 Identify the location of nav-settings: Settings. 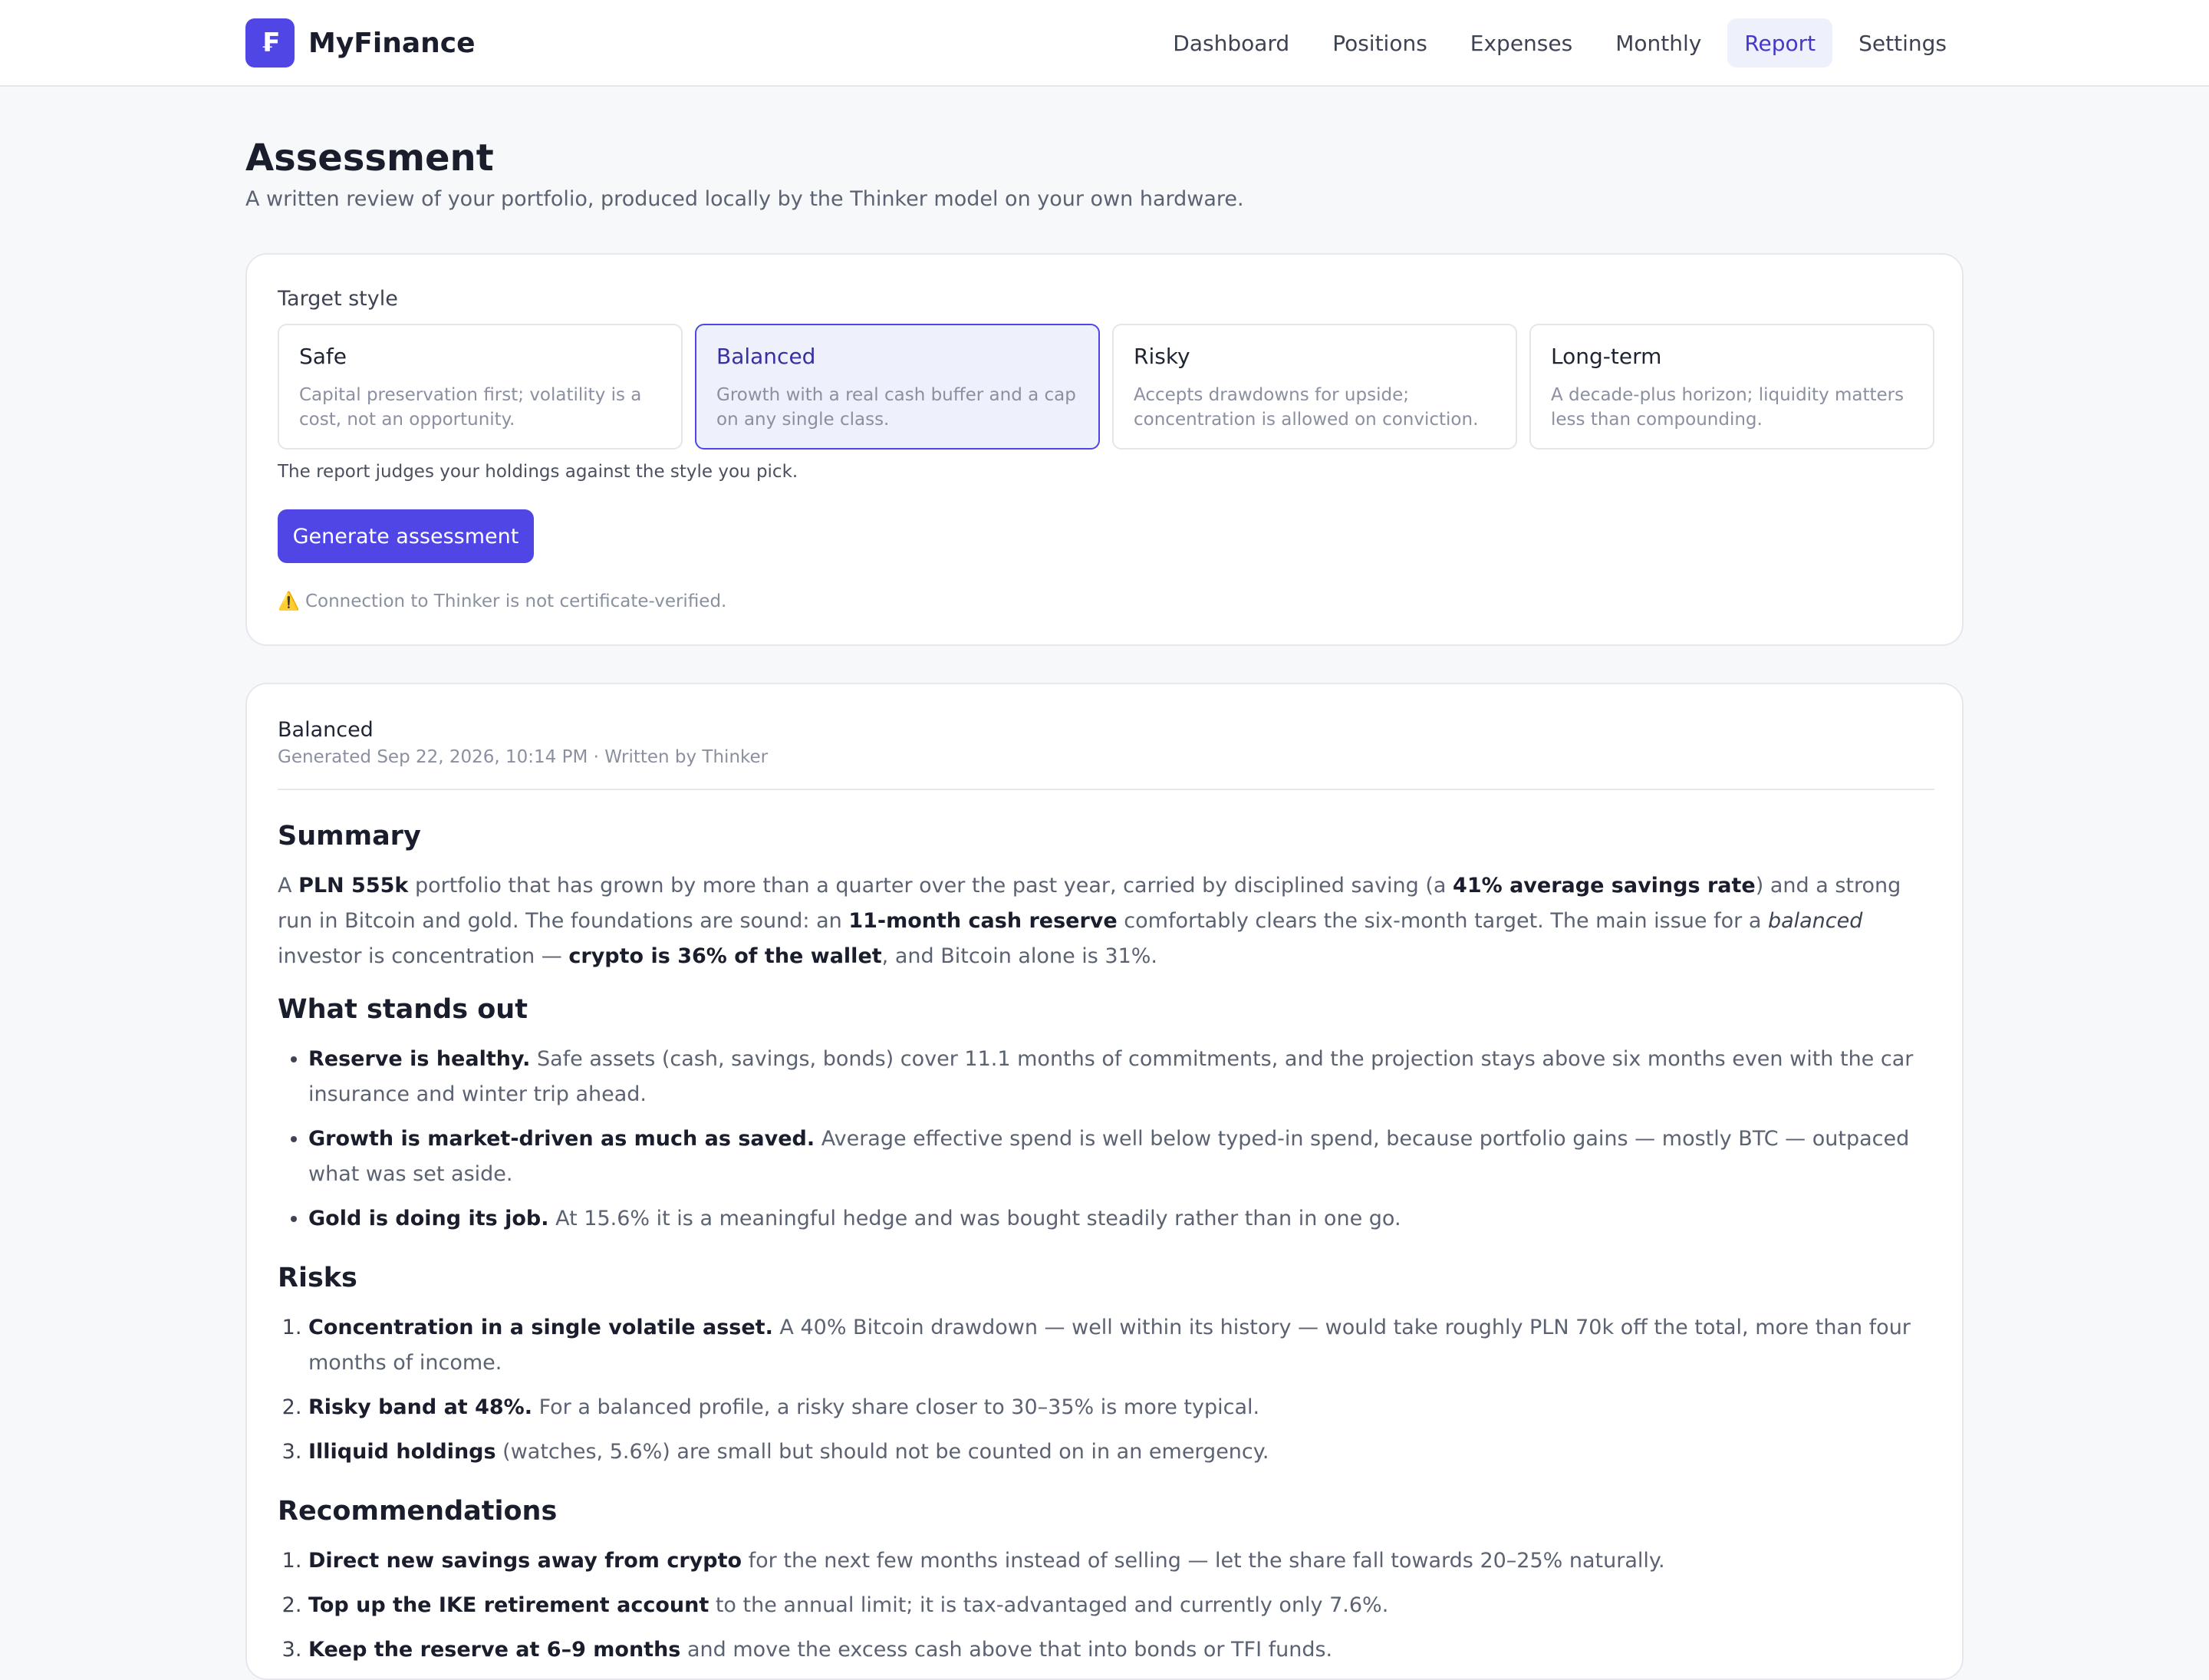
(1903, 43).